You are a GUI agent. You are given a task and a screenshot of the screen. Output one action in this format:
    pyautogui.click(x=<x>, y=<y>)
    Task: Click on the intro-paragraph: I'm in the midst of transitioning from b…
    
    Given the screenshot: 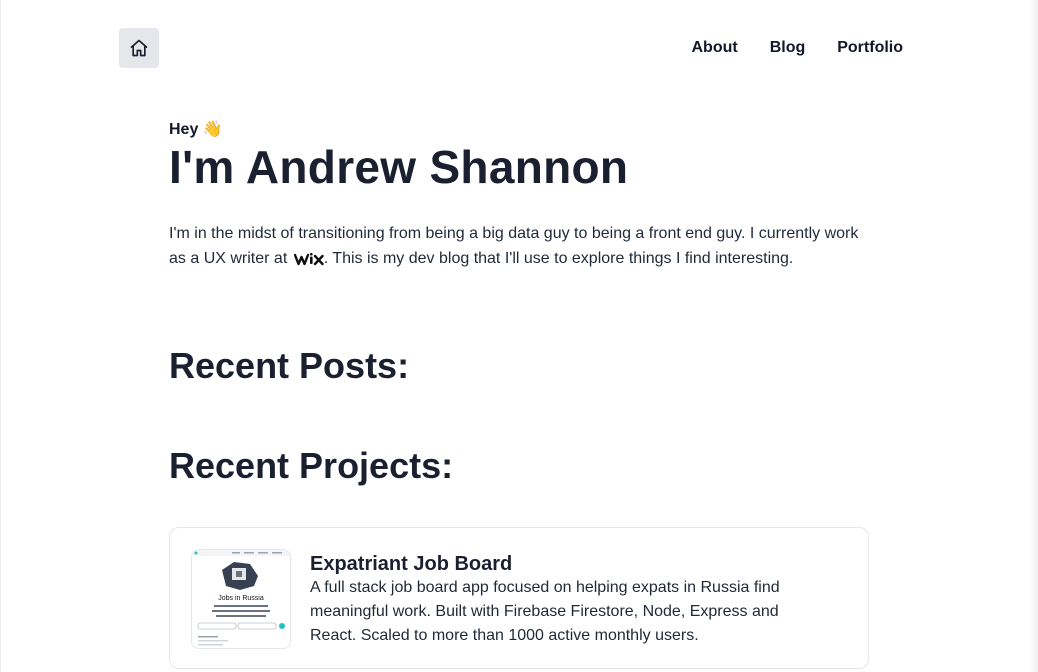 What is the action you would take?
    pyautogui.click(x=519, y=246)
    